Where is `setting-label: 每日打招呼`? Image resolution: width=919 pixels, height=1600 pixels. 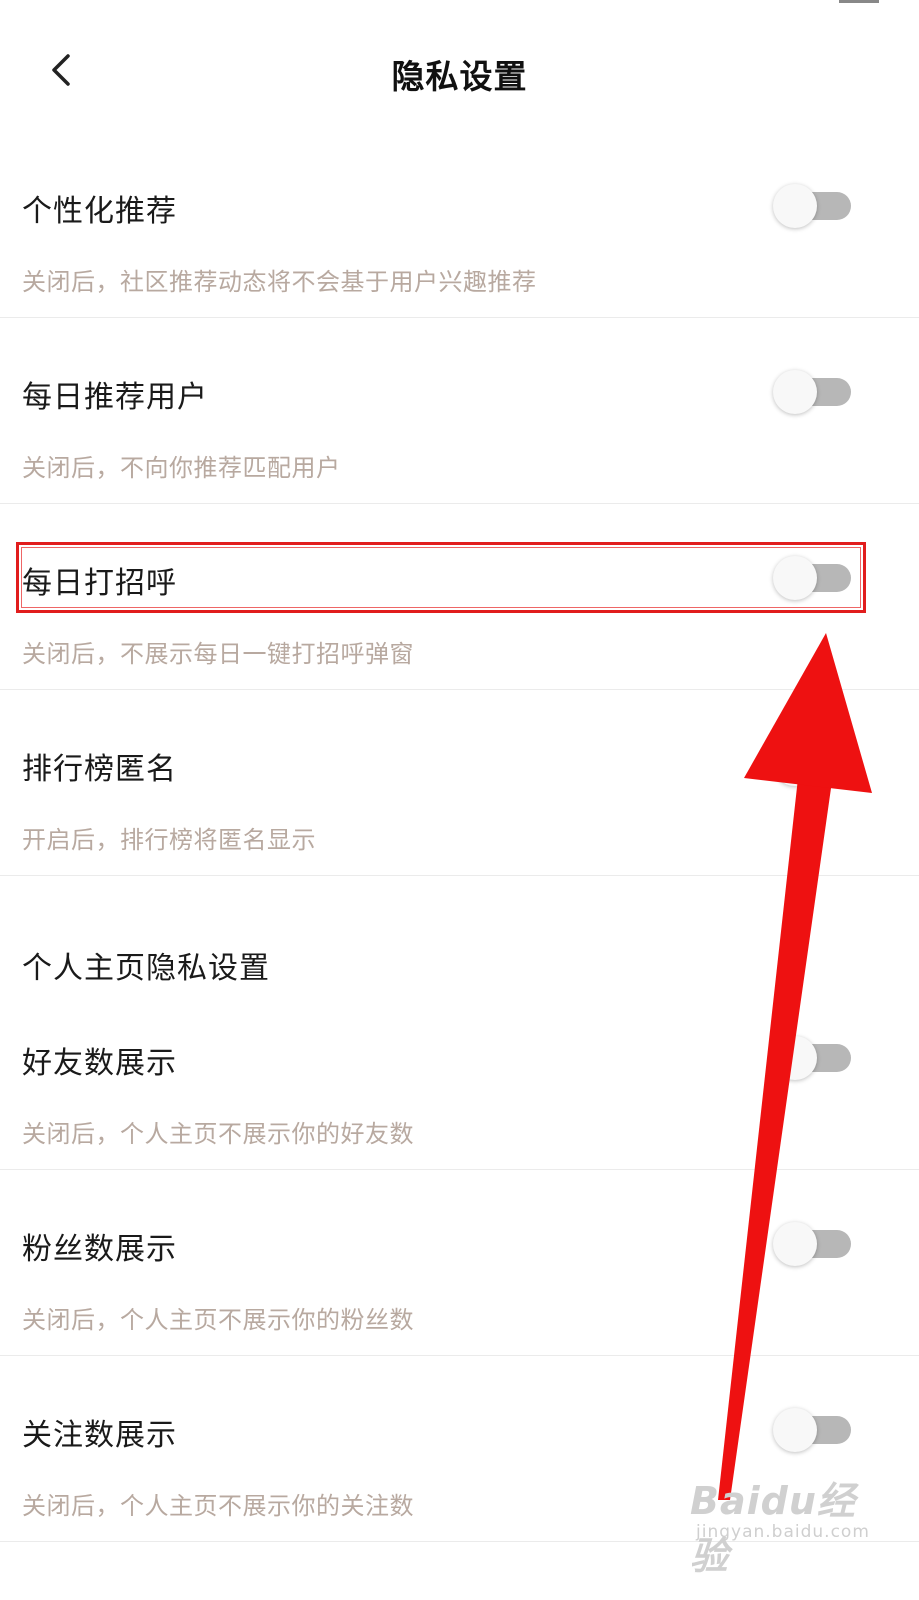
setting-label: 每日打招呼 is located at coordinates (99, 583).